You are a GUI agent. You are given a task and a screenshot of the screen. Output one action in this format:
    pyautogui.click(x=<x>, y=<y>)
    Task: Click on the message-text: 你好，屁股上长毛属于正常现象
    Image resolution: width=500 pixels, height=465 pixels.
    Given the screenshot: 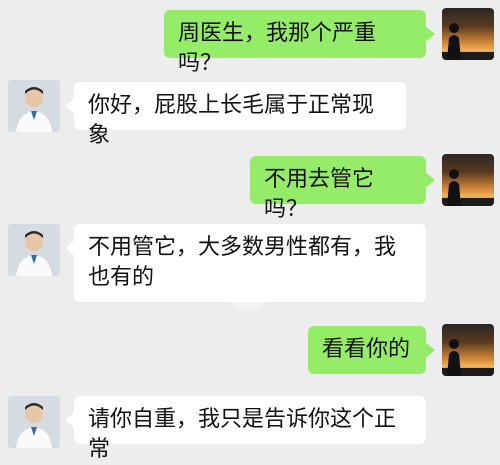 What is the action you would take?
    pyautogui.click(x=231, y=120)
    